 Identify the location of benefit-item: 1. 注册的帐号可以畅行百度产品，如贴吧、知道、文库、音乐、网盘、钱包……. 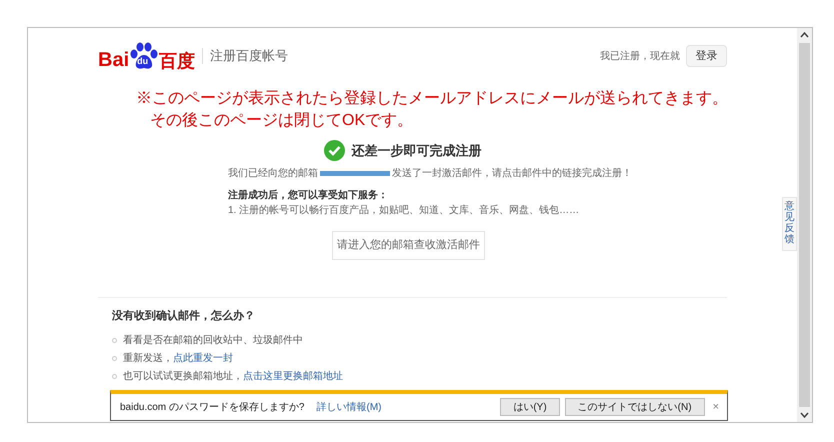
(404, 211).